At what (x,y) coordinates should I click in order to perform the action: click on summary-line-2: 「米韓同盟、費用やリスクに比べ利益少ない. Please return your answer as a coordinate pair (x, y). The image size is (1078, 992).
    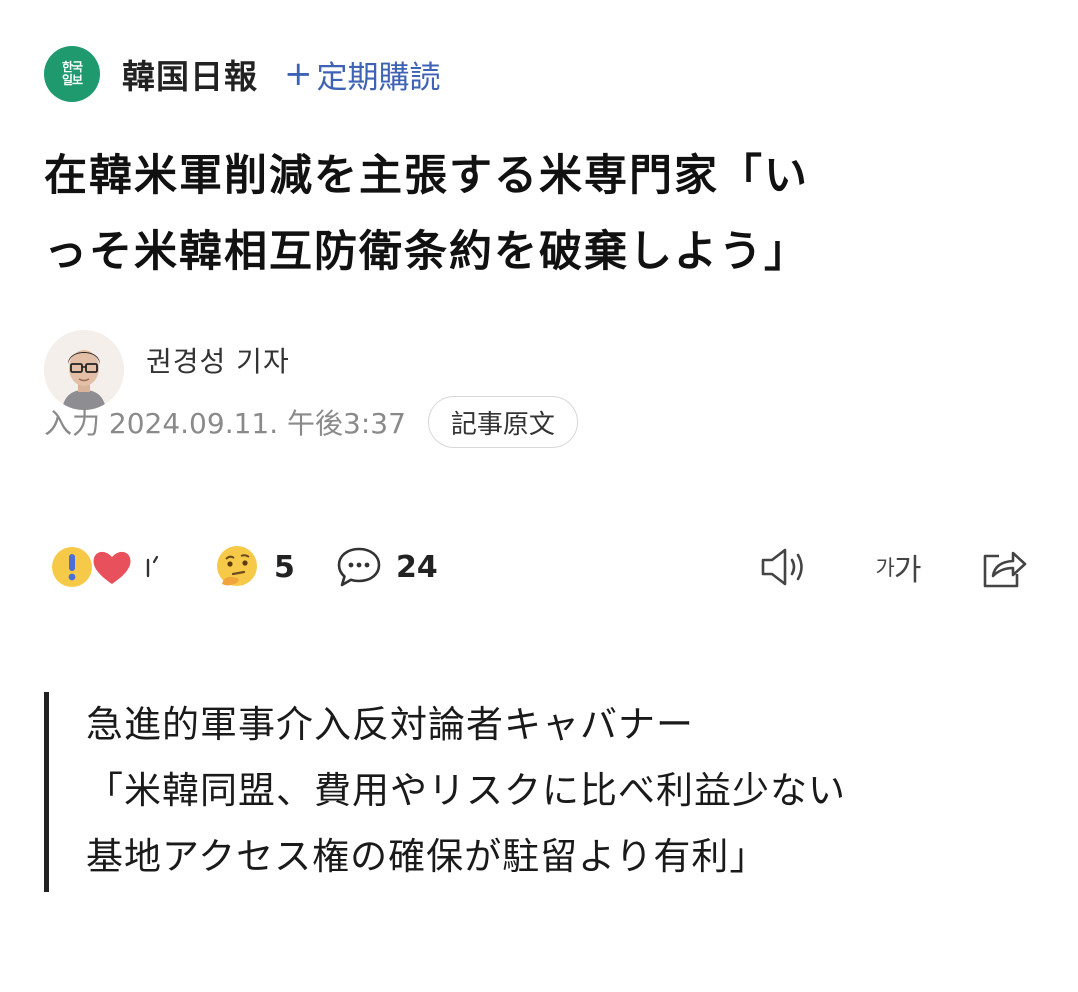
    Looking at the image, I should click on (466, 790).